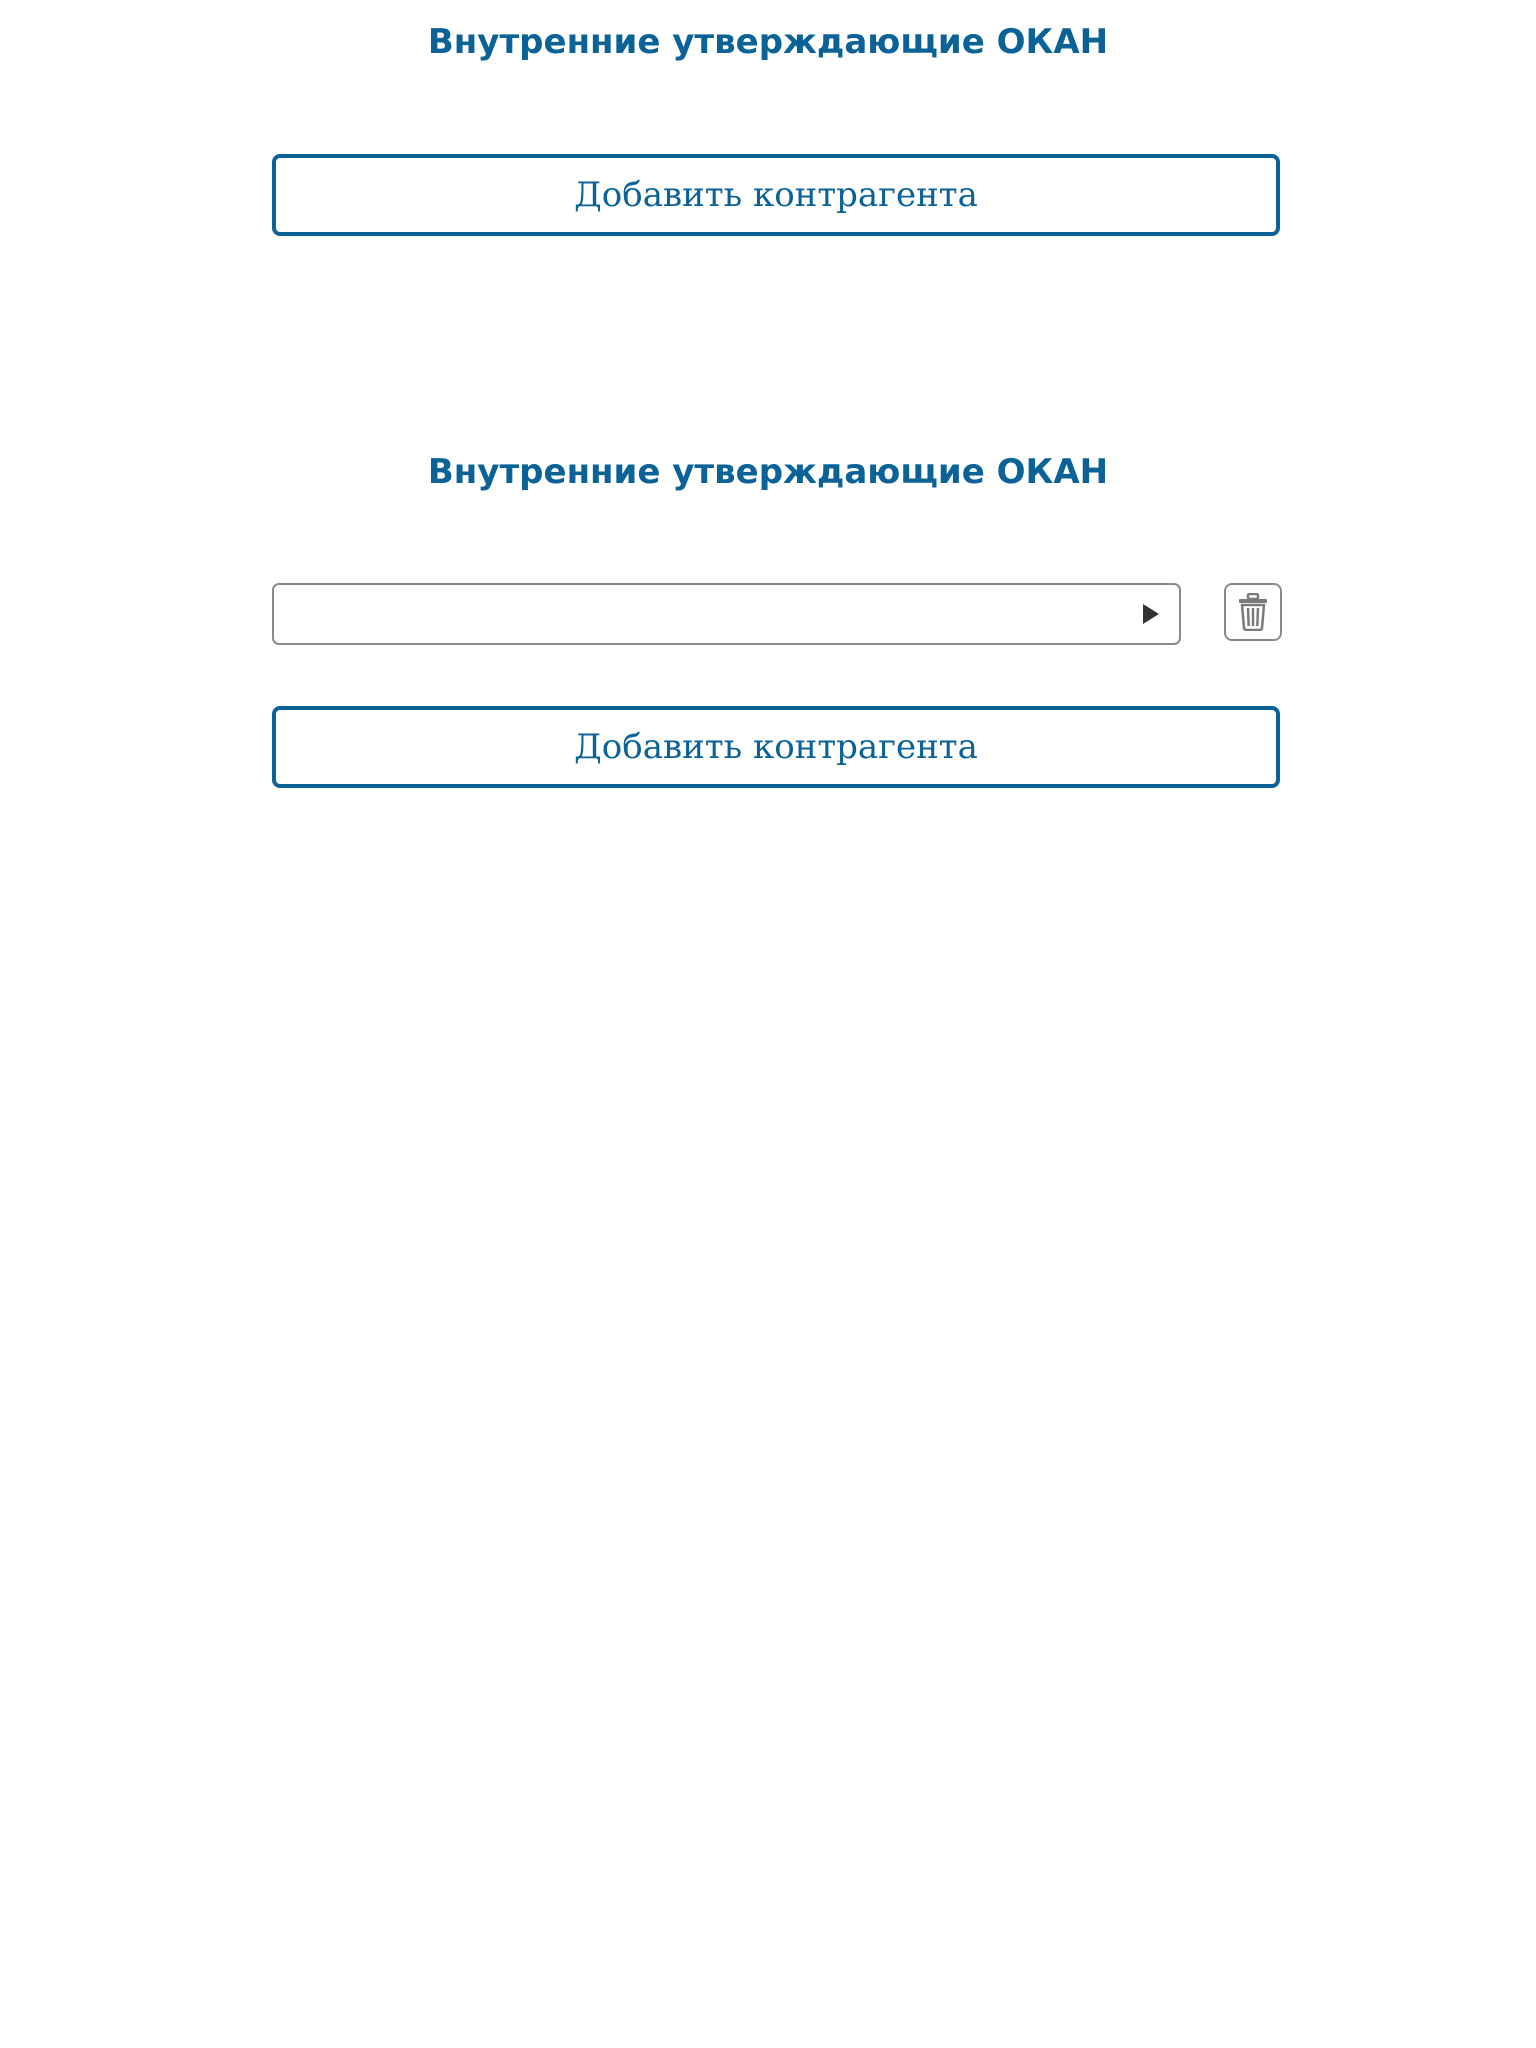  What do you see at coordinates (1151, 614) in the screenshot?
I see `play-triangle-icon` at bounding box center [1151, 614].